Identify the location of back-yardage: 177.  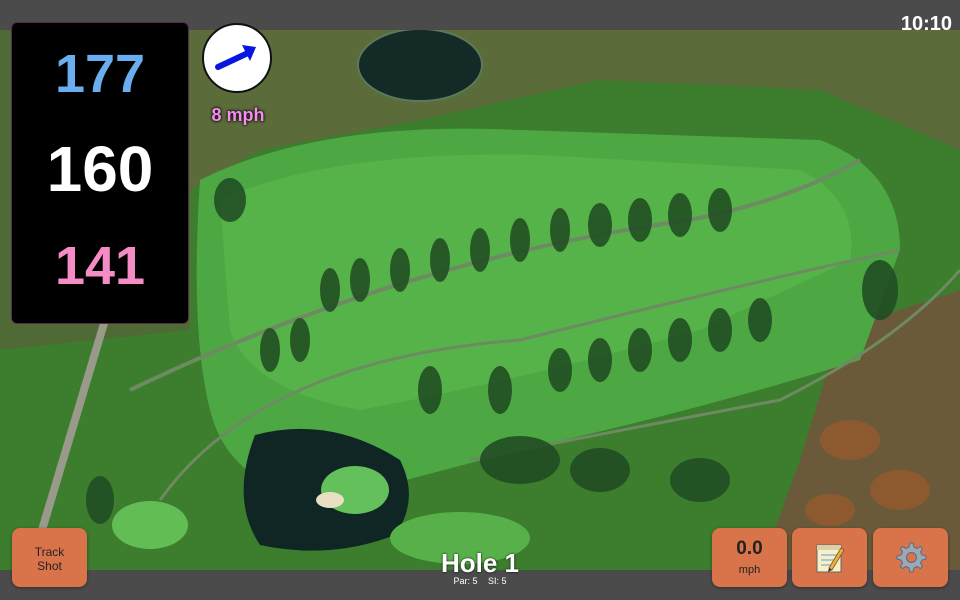
(100, 74).